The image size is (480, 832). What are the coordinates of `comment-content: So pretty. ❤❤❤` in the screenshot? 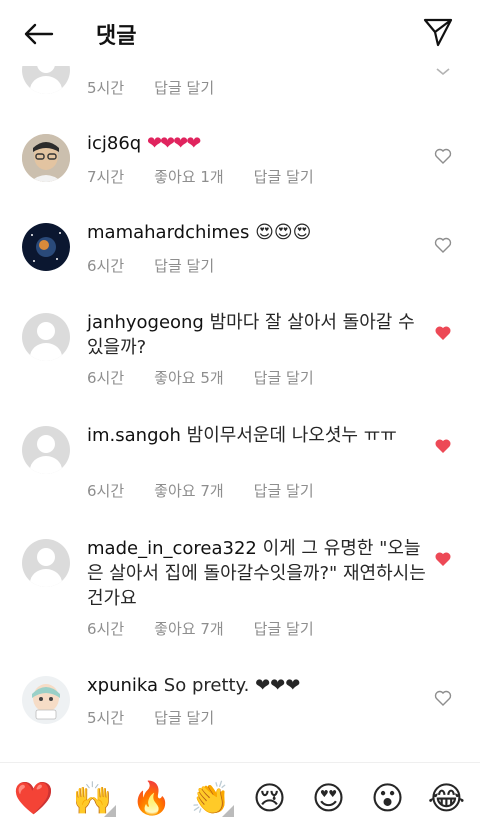 It's located at (232, 685).